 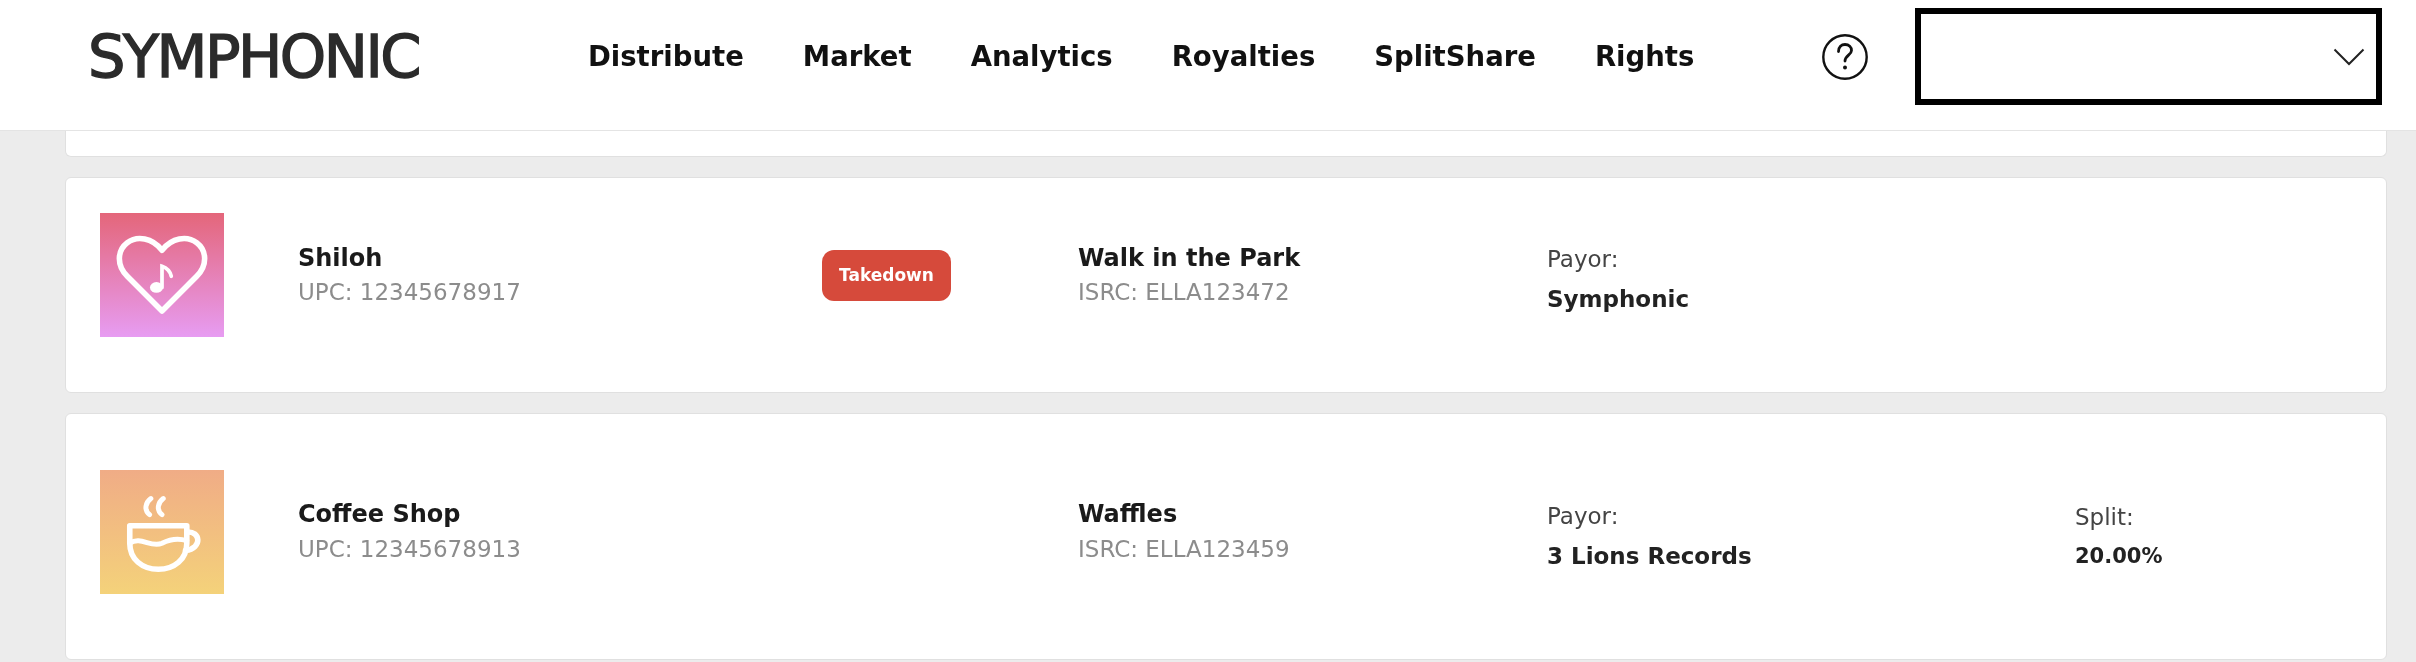 What do you see at coordinates (253, 56) in the screenshot?
I see `brand-logo: SYMPHONIC` at bounding box center [253, 56].